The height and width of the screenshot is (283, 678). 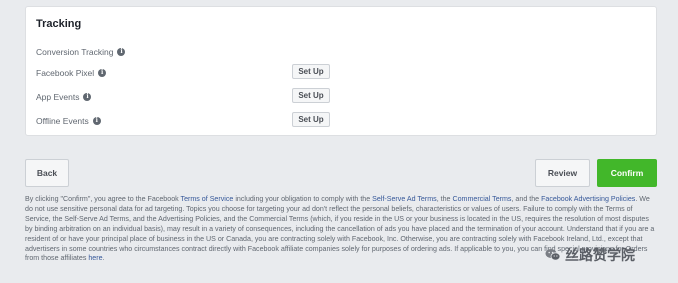 What do you see at coordinates (75, 52) in the screenshot?
I see `conversion-tracking-label: Conversion Tracking` at bounding box center [75, 52].